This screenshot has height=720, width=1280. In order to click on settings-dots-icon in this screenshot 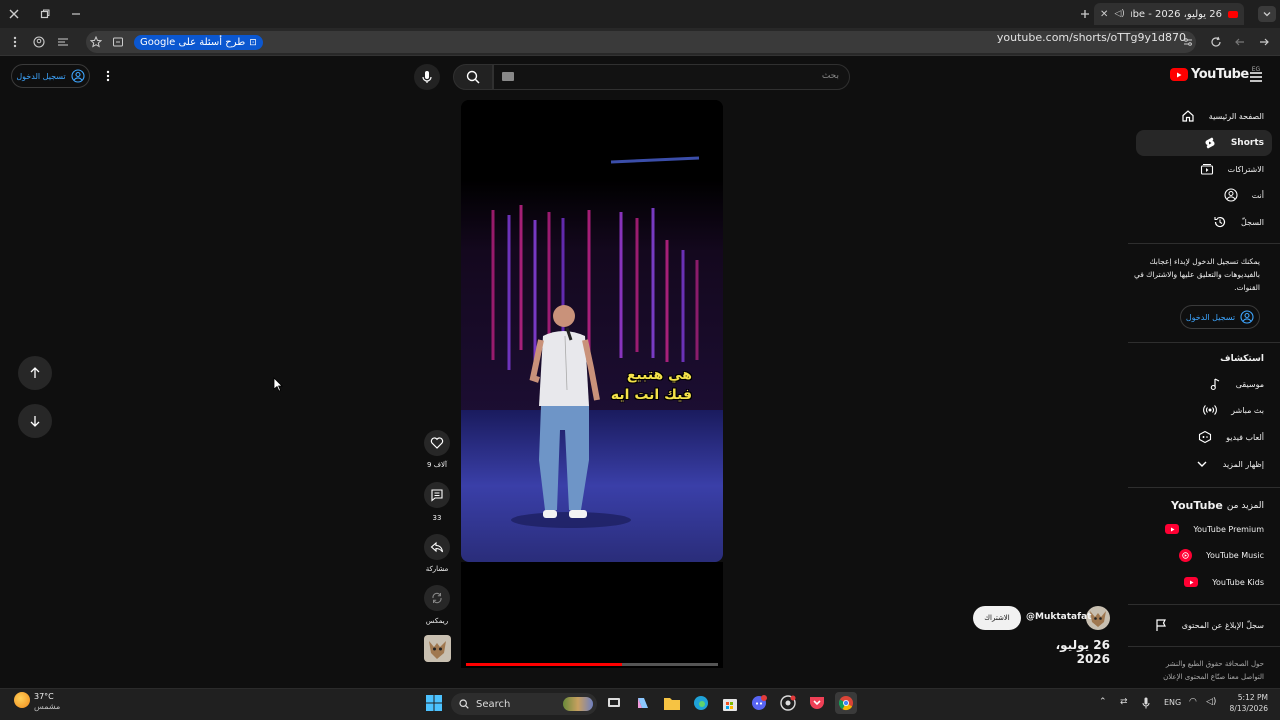, I will do `click(108, 76)`.